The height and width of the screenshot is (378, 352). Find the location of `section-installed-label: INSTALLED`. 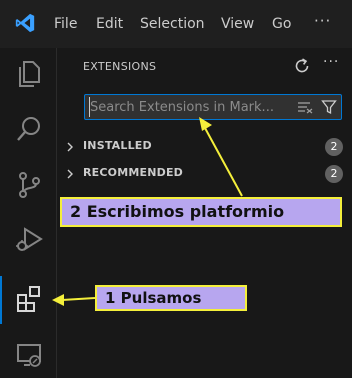

section-installed-label: INSTALLED is located at coordinates (117, 145).